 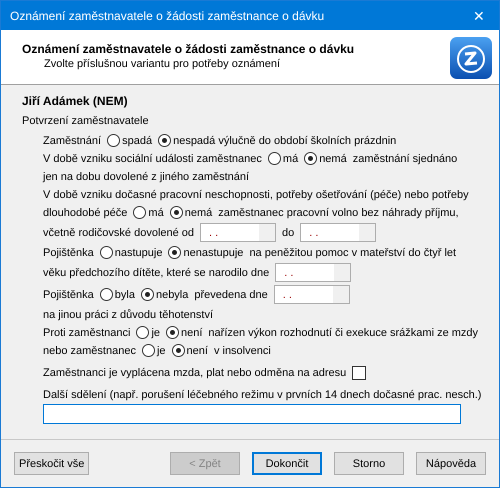 I want to click on form-text: nebo zaměstnanec, so click(x=89, y=350).